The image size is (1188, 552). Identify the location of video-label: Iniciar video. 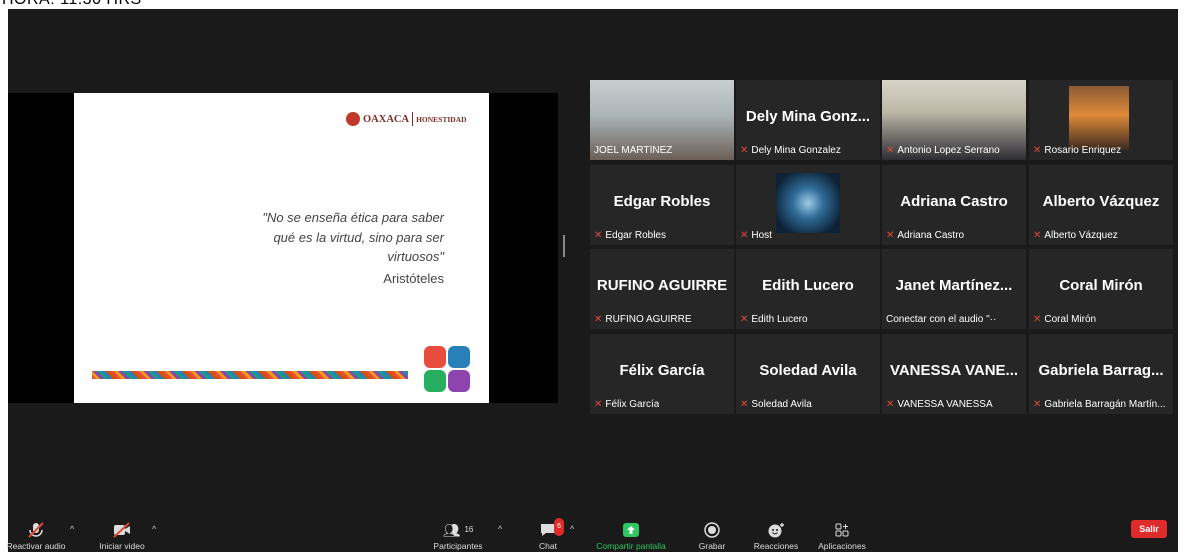
(122, 546).